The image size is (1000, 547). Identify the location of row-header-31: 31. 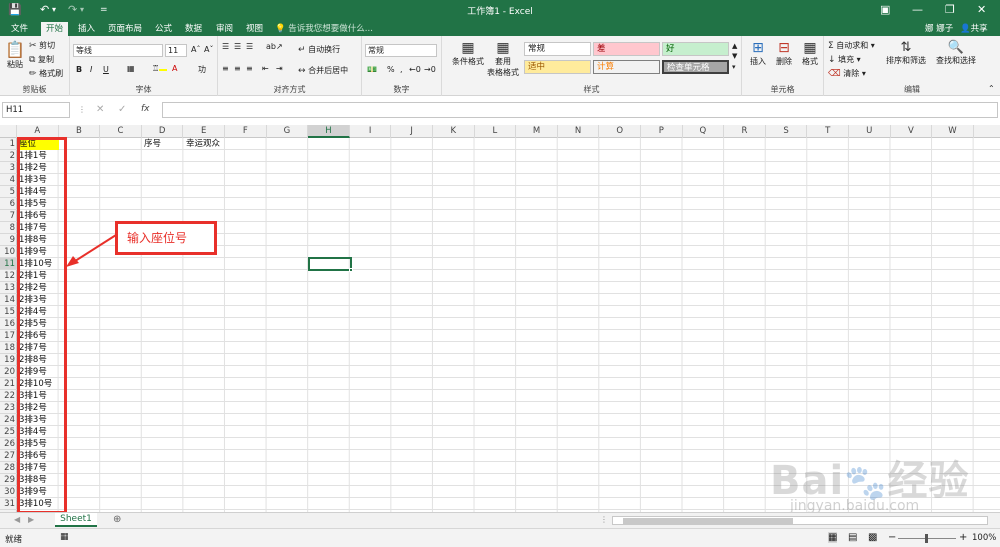
(8, 504).